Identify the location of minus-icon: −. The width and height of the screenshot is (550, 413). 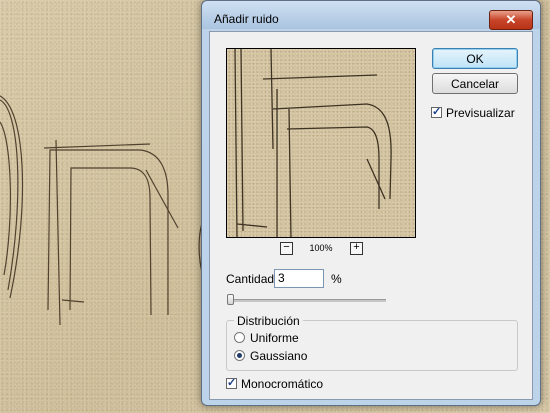
(286, 247).